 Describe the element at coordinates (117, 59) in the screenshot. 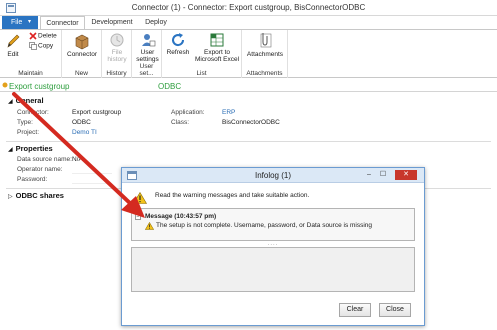

I see `file-history-label-2: history` at that location.